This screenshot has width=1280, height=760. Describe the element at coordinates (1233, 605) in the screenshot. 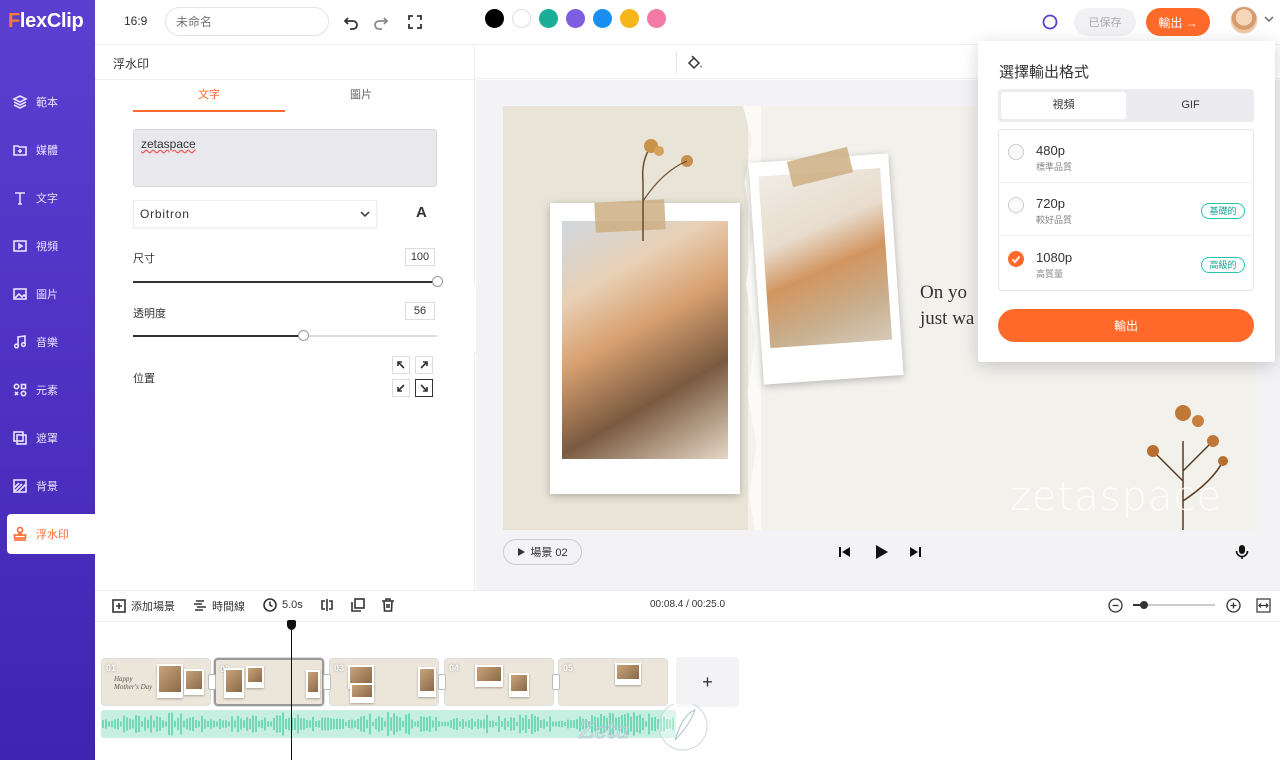

I see `zoom-in-icon` at that location.